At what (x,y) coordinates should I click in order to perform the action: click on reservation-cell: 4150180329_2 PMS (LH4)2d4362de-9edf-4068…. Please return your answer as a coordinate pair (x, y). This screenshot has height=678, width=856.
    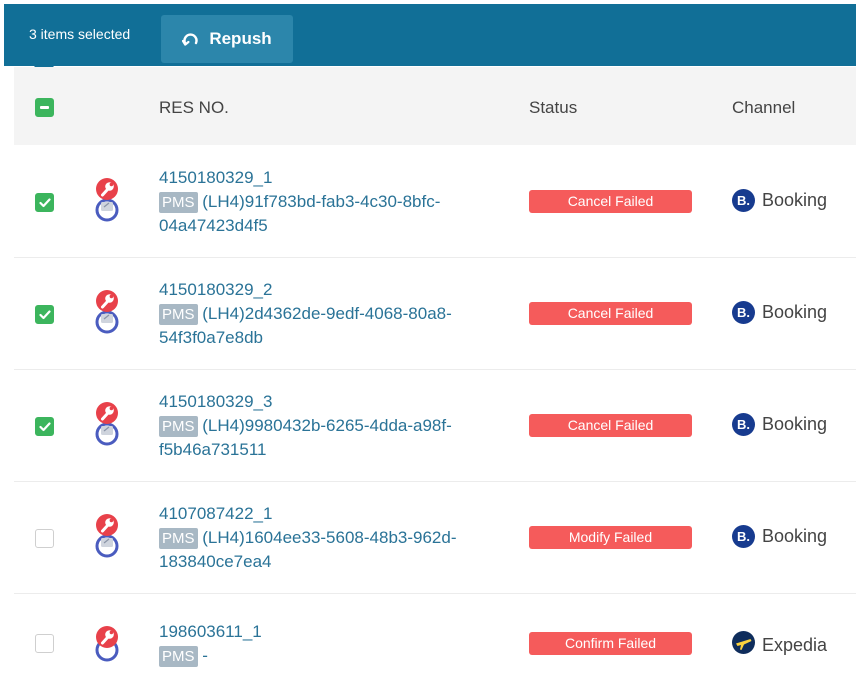
    Looking at the image, I should click on (319, 314).